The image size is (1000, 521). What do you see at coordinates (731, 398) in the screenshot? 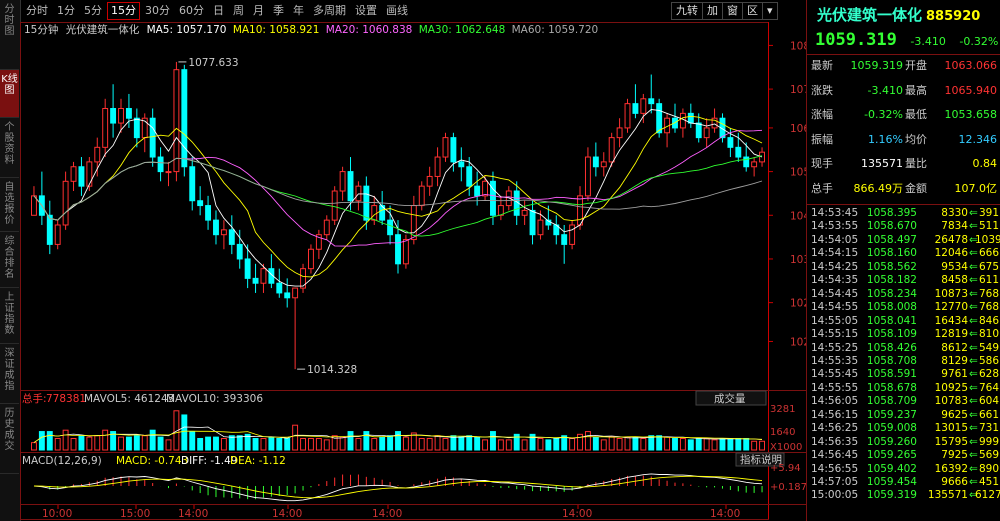
I see `volume-indicator-button: 成交量` at bounding box center [731, 398].